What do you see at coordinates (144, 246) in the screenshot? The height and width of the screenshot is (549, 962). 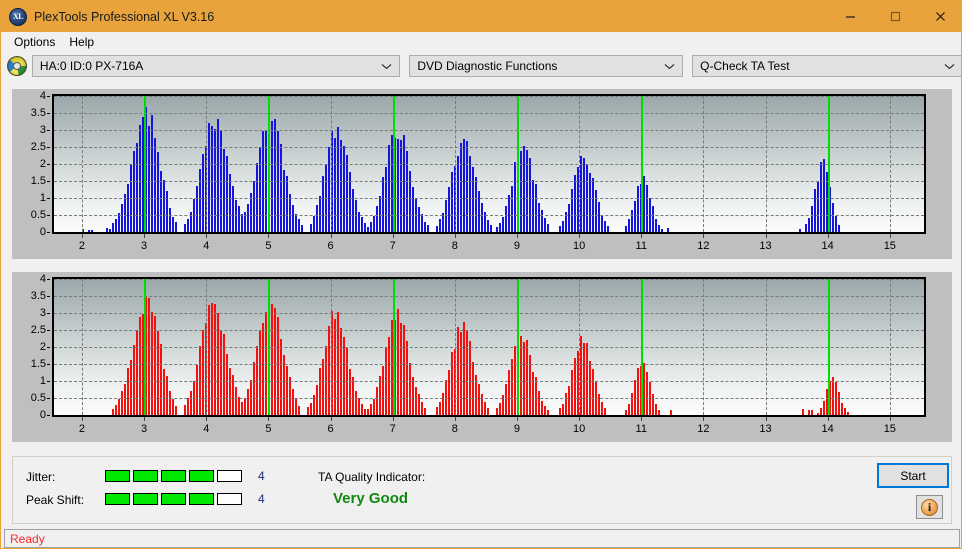 I see `x-axis-tick-label: 3` at bounding box center [144, 246].